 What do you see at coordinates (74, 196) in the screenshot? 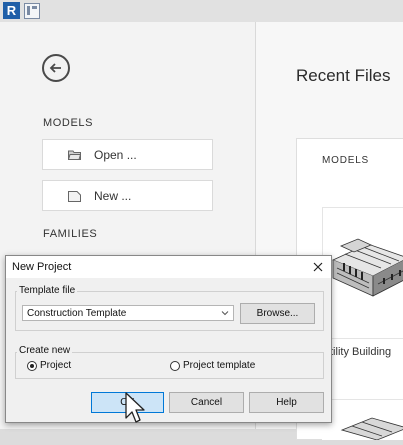
I see `new-document-icon` at bounding box center [74, 196].